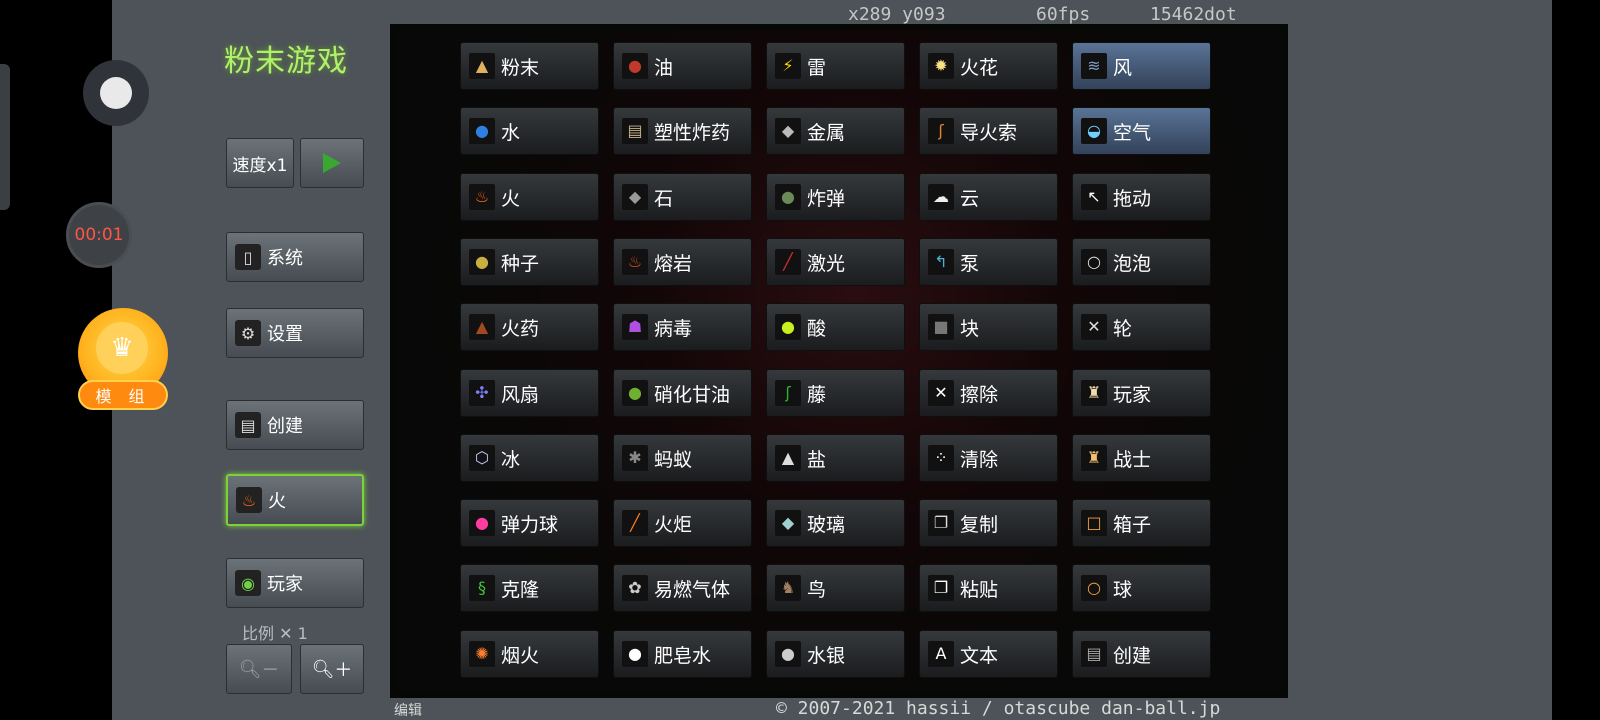 This screenshot has width=1600, height=720. What do you see at coordinates (1094, 393) in the screenshot?
I see `player-icon: ♜` at bounding box center [1094, 393].